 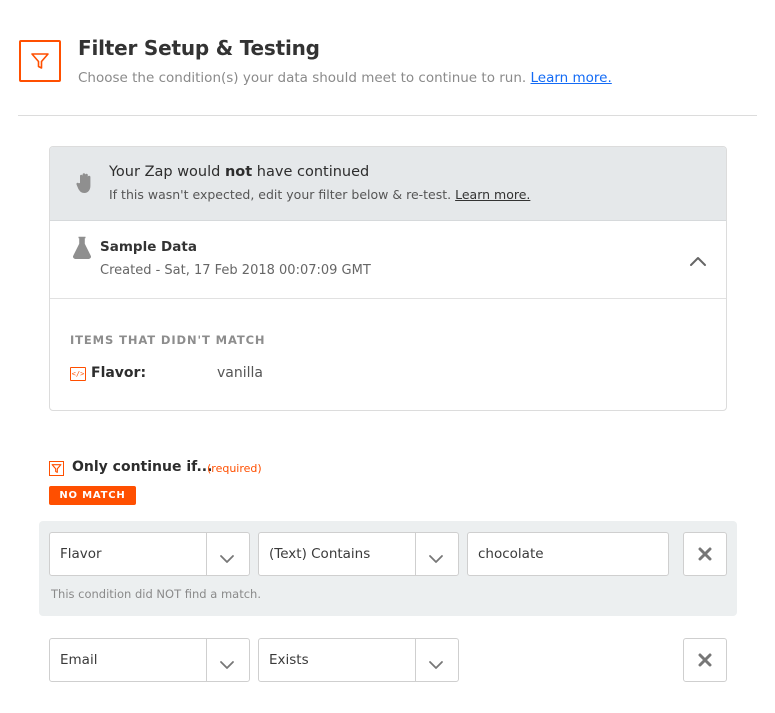 I want to click on sample-data-created: Created - Sat, 17 Feb 2018 00:07:09 GMT, so click(x=235, y=270).